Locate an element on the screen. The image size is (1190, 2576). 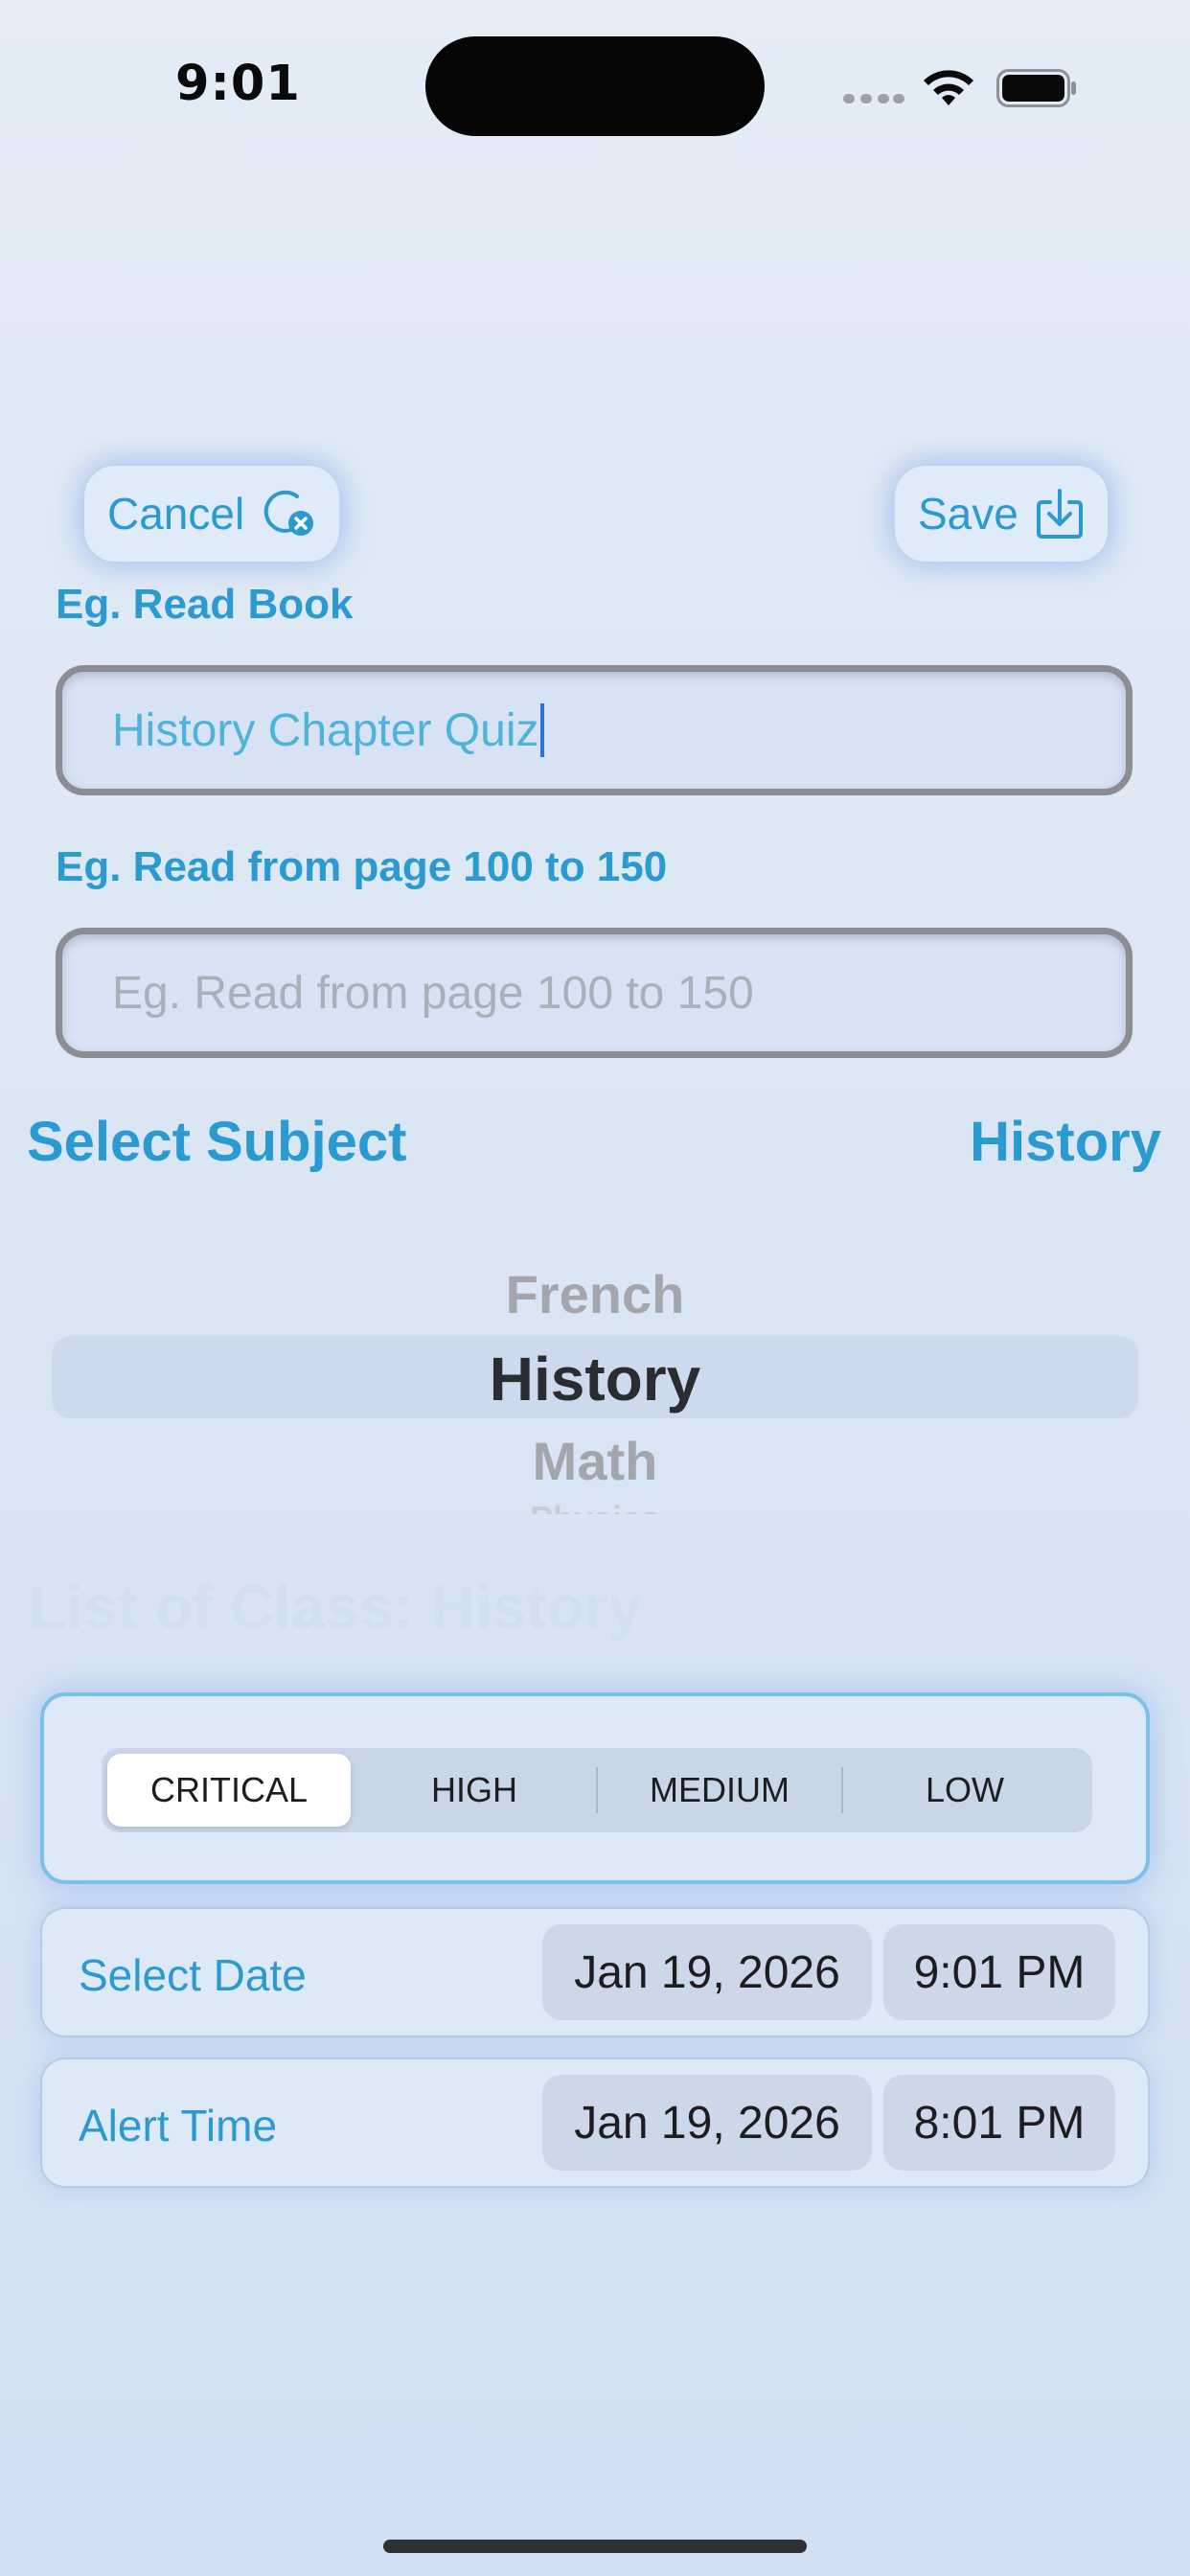
priority-option-medium: MEDIUM is located at coordinates (719, 1790).